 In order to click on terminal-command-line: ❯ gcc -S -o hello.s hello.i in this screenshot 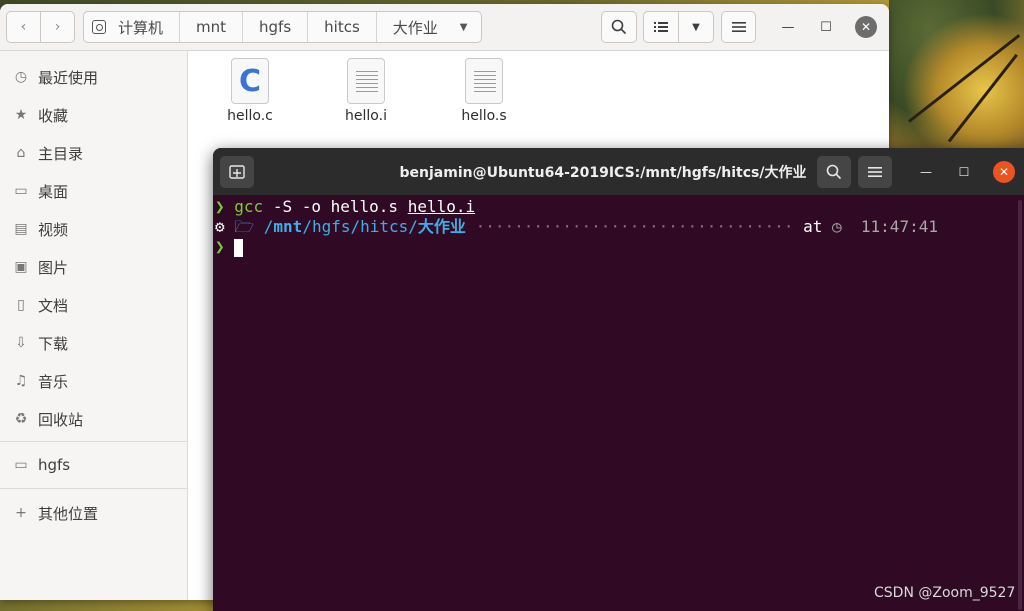, I will do `click(345, 207)`.